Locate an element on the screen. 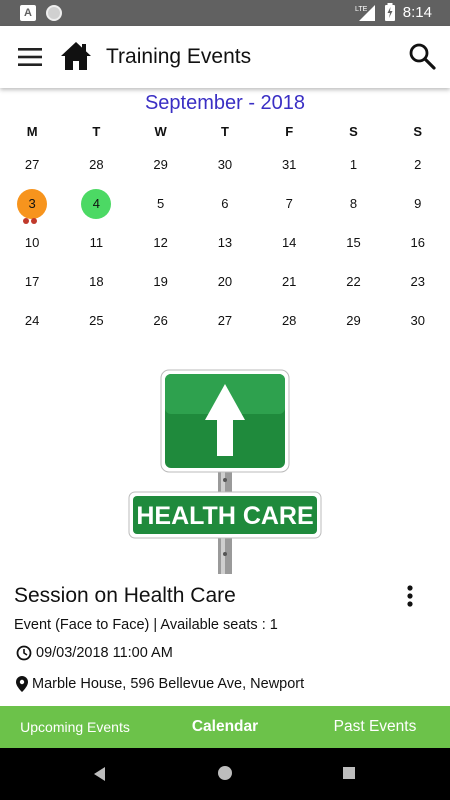 The image size is (450, 800). status-bar: A LTE 8:14 is located at coordinates (225, 13).